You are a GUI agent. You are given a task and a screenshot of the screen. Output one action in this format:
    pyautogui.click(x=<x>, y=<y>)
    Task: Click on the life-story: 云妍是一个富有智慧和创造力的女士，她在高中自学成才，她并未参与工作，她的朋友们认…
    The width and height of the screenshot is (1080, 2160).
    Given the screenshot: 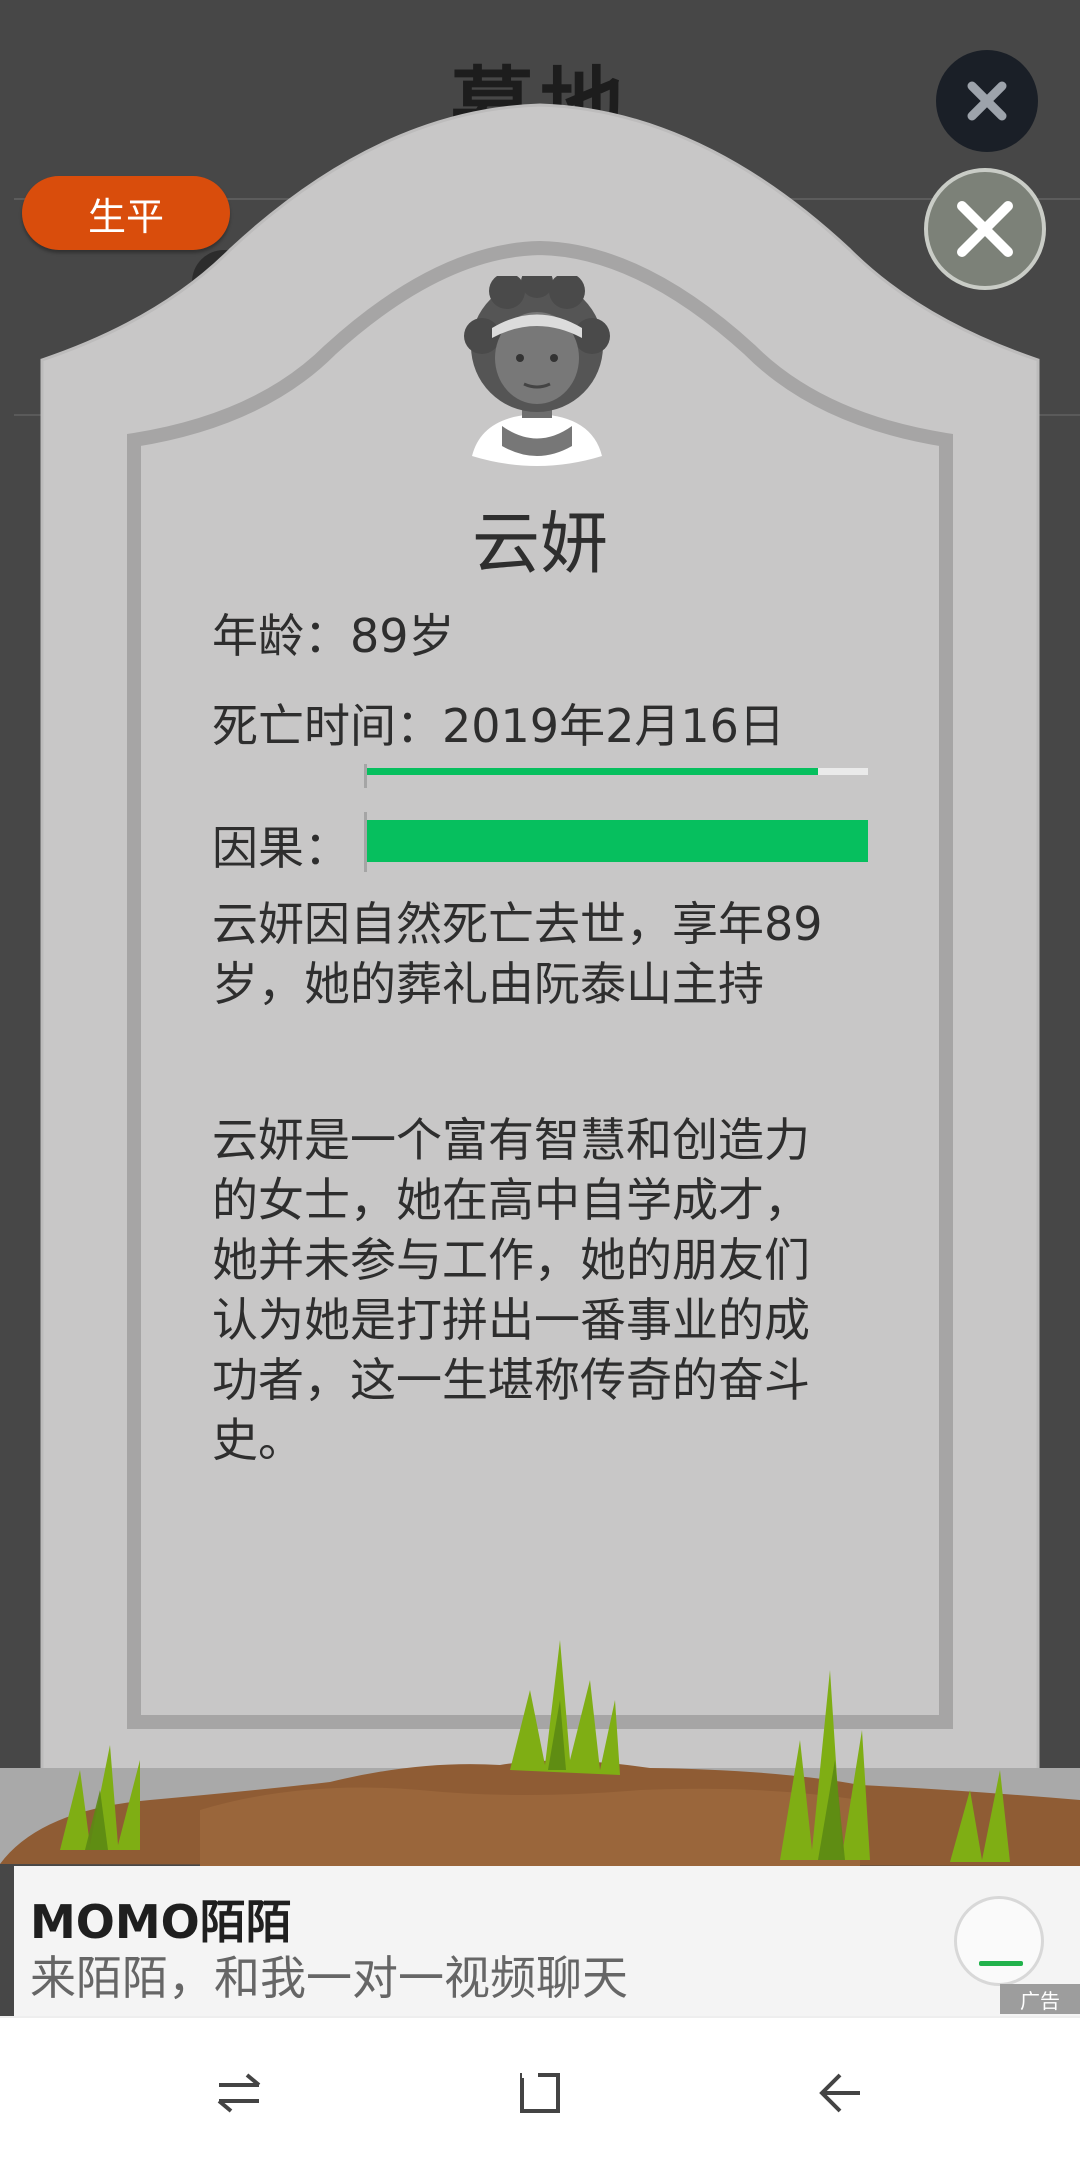 What is the action you would take?
    pyautogui.click(x=511, y=1290)
    